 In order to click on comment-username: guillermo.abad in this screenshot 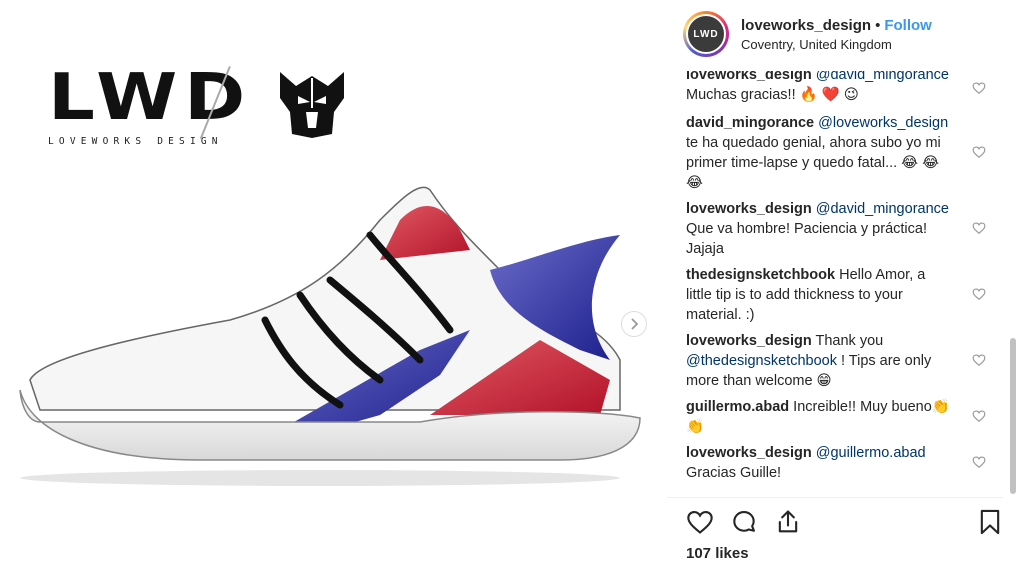, I will do `click(737, 407)`.